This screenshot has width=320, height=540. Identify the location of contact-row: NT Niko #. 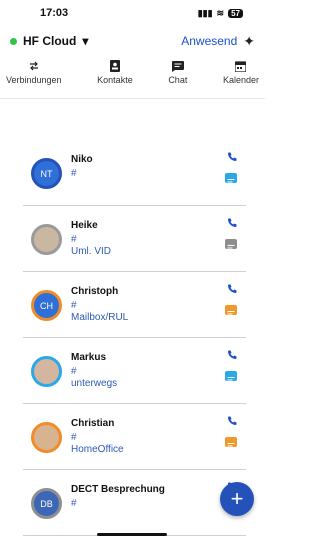
(134, 173).